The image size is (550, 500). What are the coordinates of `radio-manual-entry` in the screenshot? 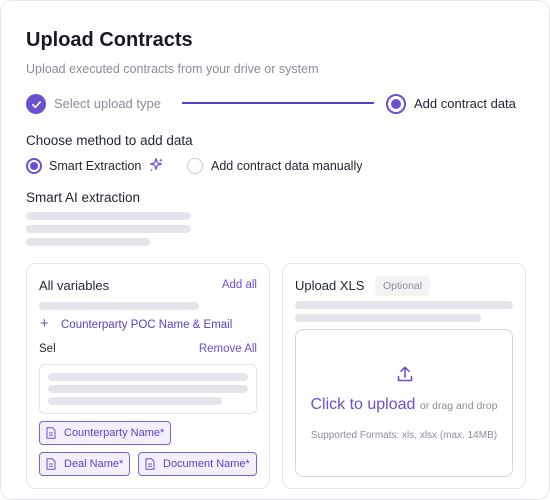 It's located at (195, 166).